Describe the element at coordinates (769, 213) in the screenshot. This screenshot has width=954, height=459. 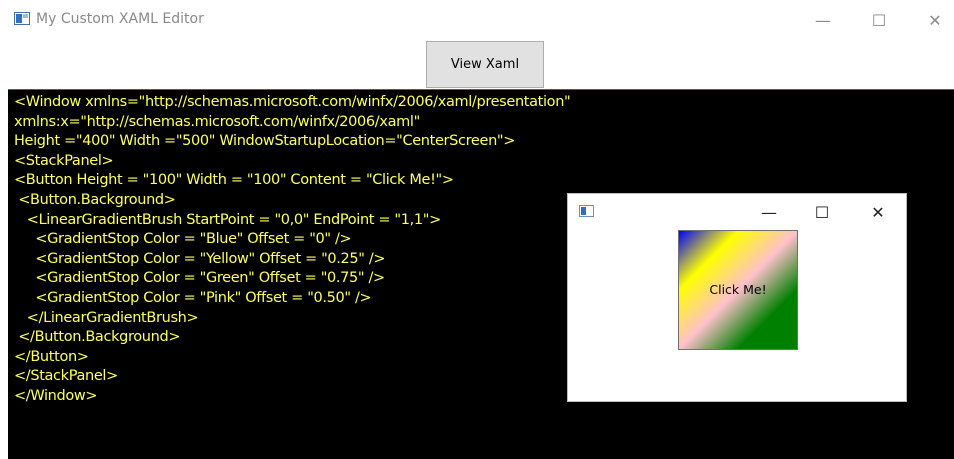
I see `preview-minimize-icon: —` at that location.